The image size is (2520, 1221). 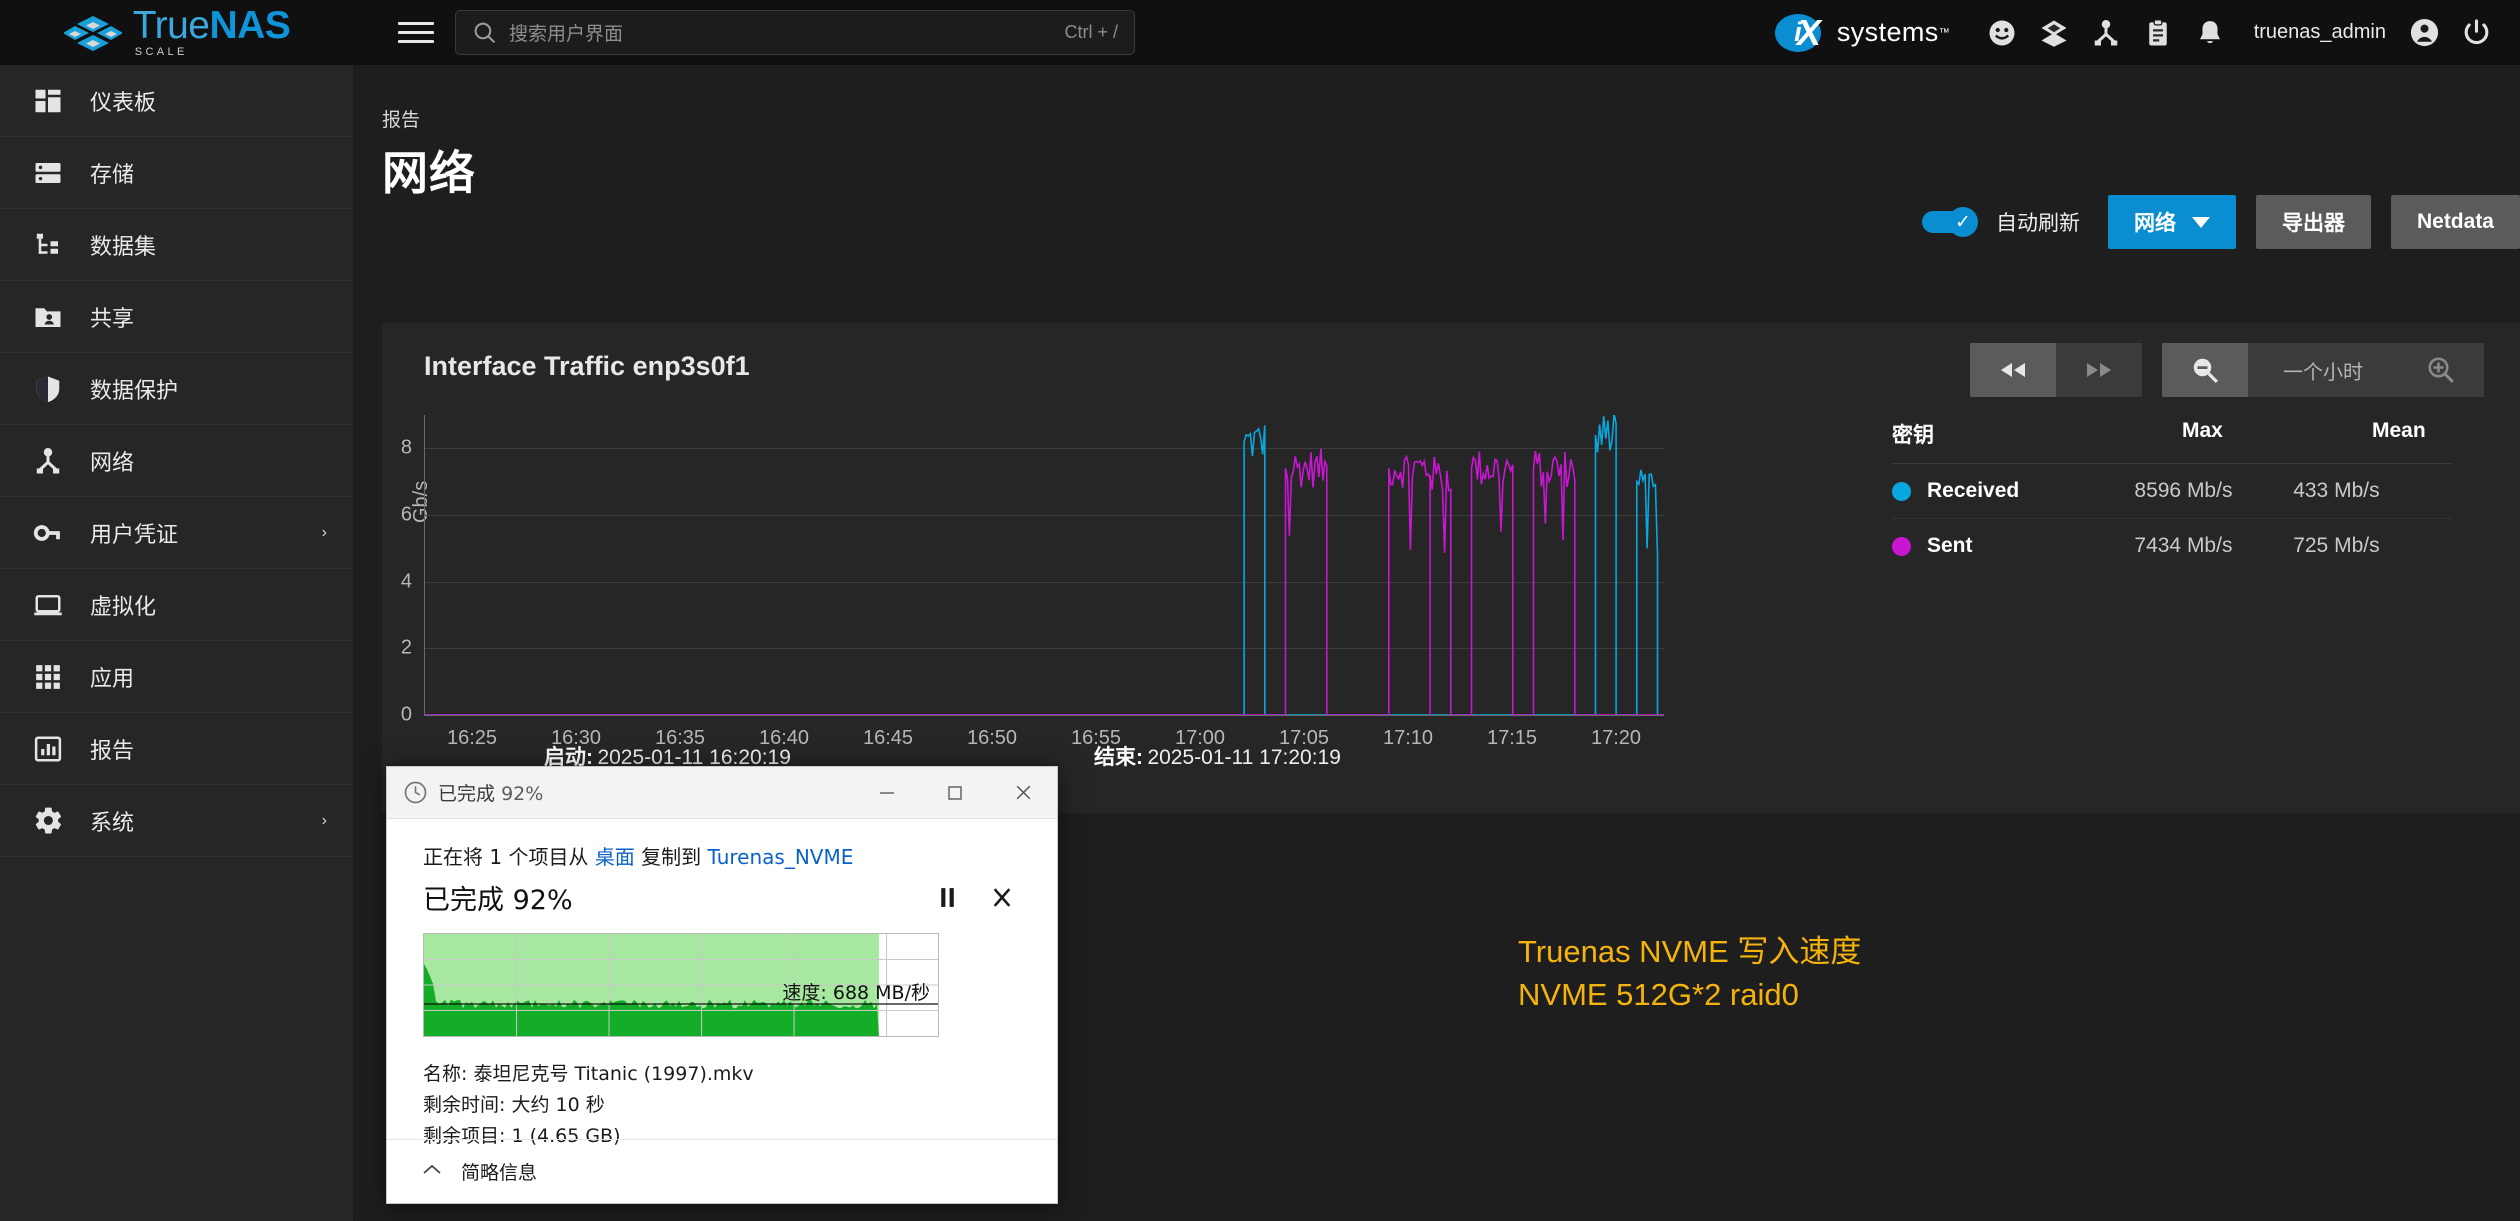 What do you see at coordinates (615, 857) in the screenshot?
I see `source-link: 桌面` at bounding box center [615, 857].